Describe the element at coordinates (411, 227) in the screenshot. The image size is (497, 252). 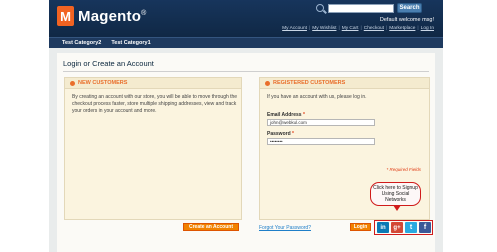
I see `twitter-icon: t` at that location.